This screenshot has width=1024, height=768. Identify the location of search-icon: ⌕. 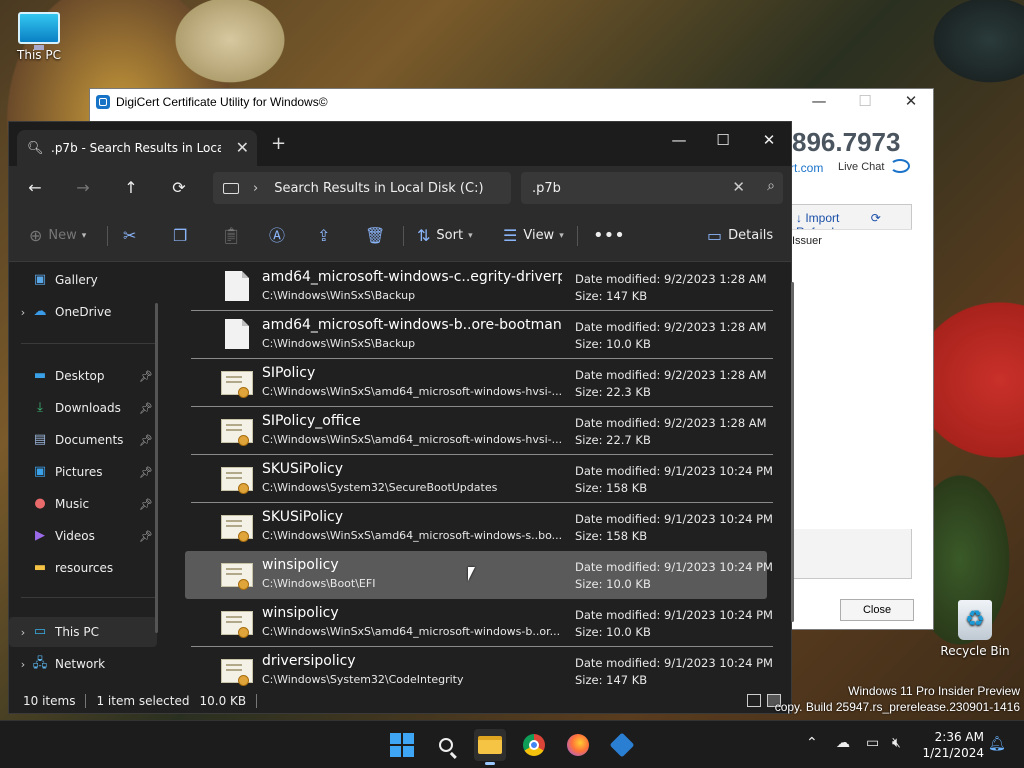
(771, 186).